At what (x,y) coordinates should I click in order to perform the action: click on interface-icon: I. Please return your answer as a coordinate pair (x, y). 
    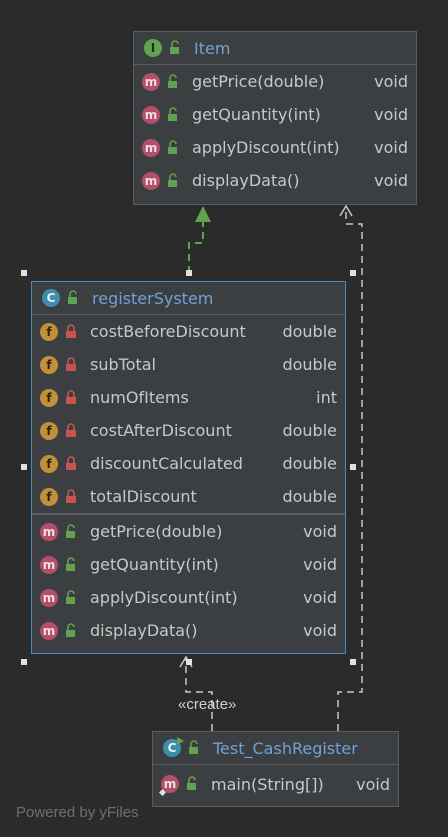
    Looking at the image, I should click on (153, 48).